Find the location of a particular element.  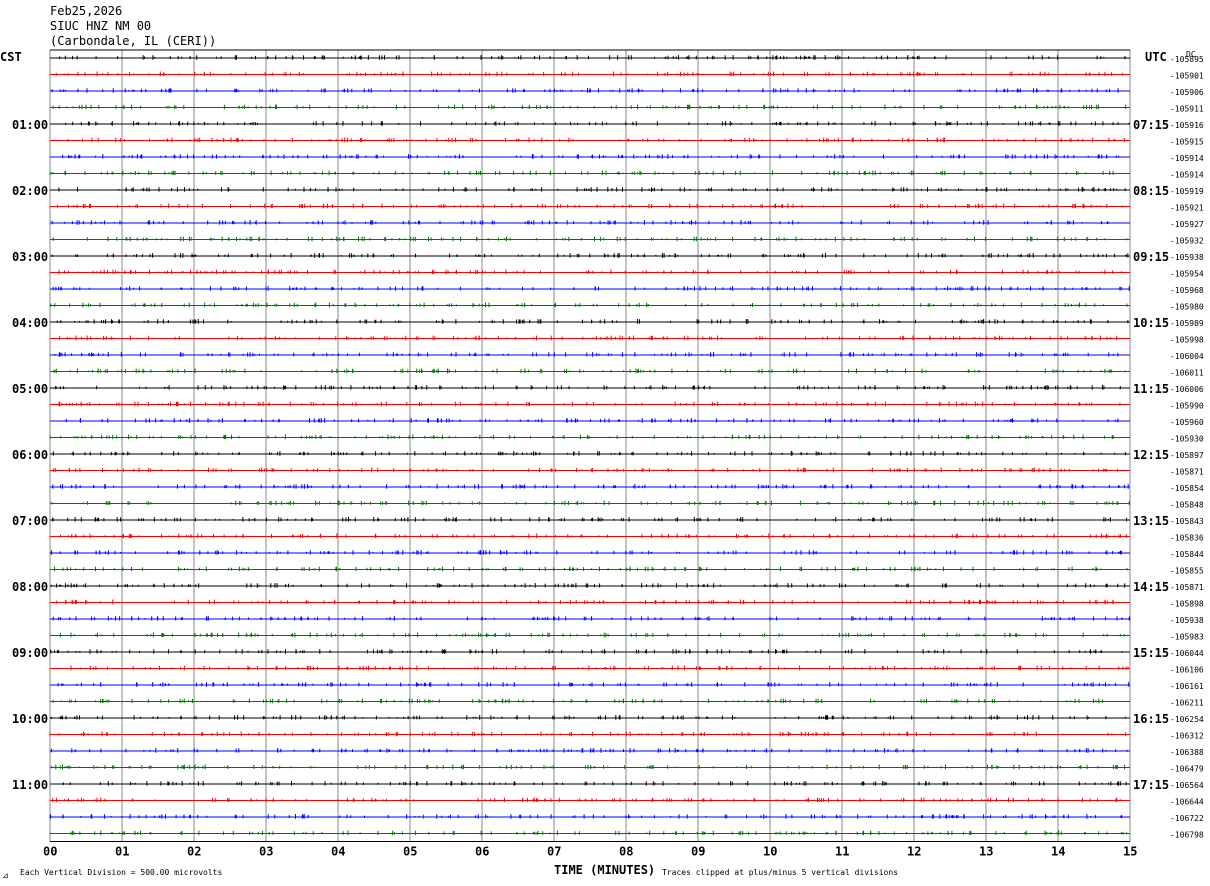

x-tick-label: 11 is located at coordinates (842, 852).